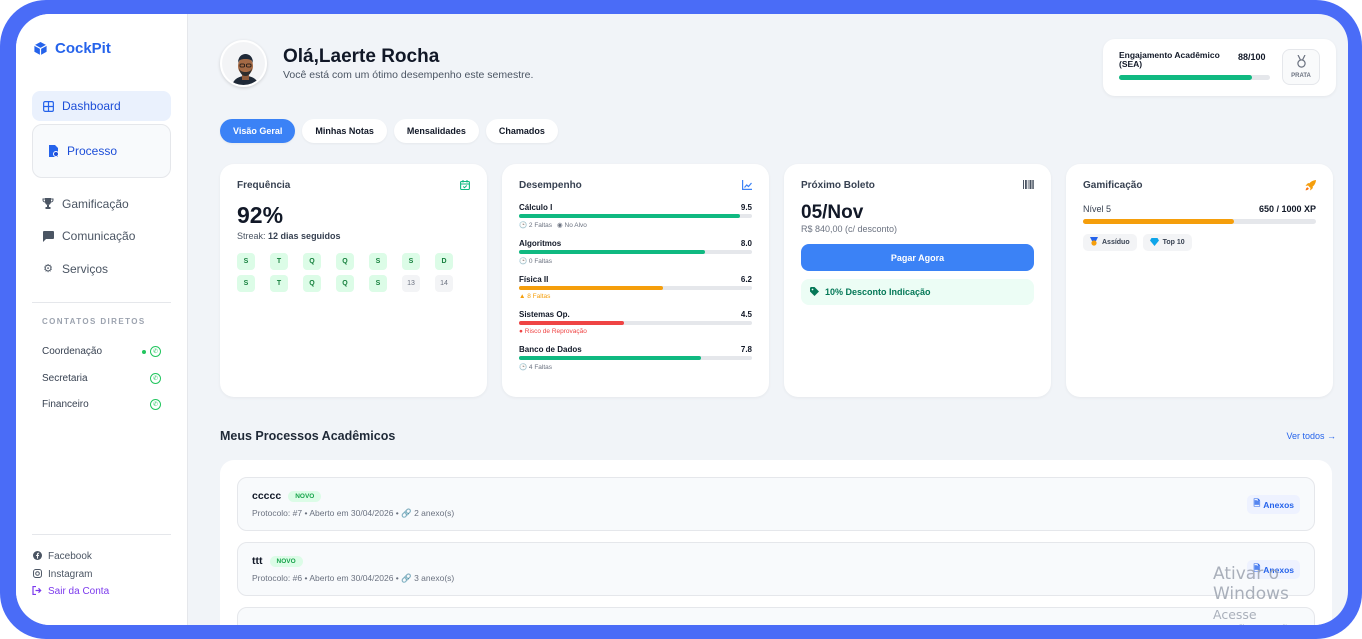 The width and height of the screenshot is (1362, 639). Describe the element at coordinates (1110, 242) in the screenshot. I see `badge-assiduo: Assíduo` at that location.